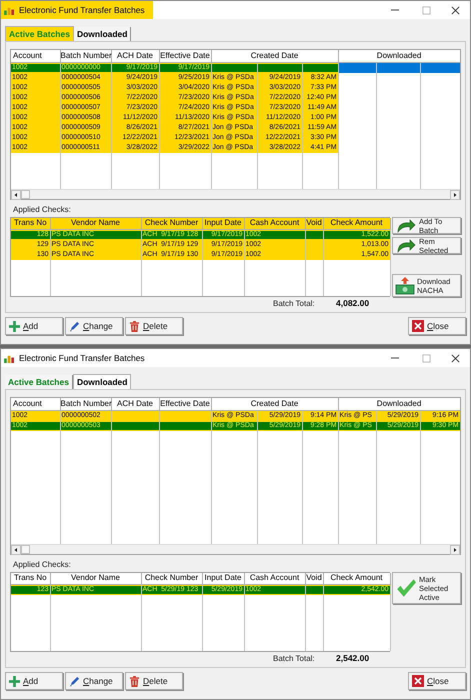  What do you see at coordinates (353, 658) in the screenshot?
I see `total-value: 2,542.00` at bounding box center [353, 658].